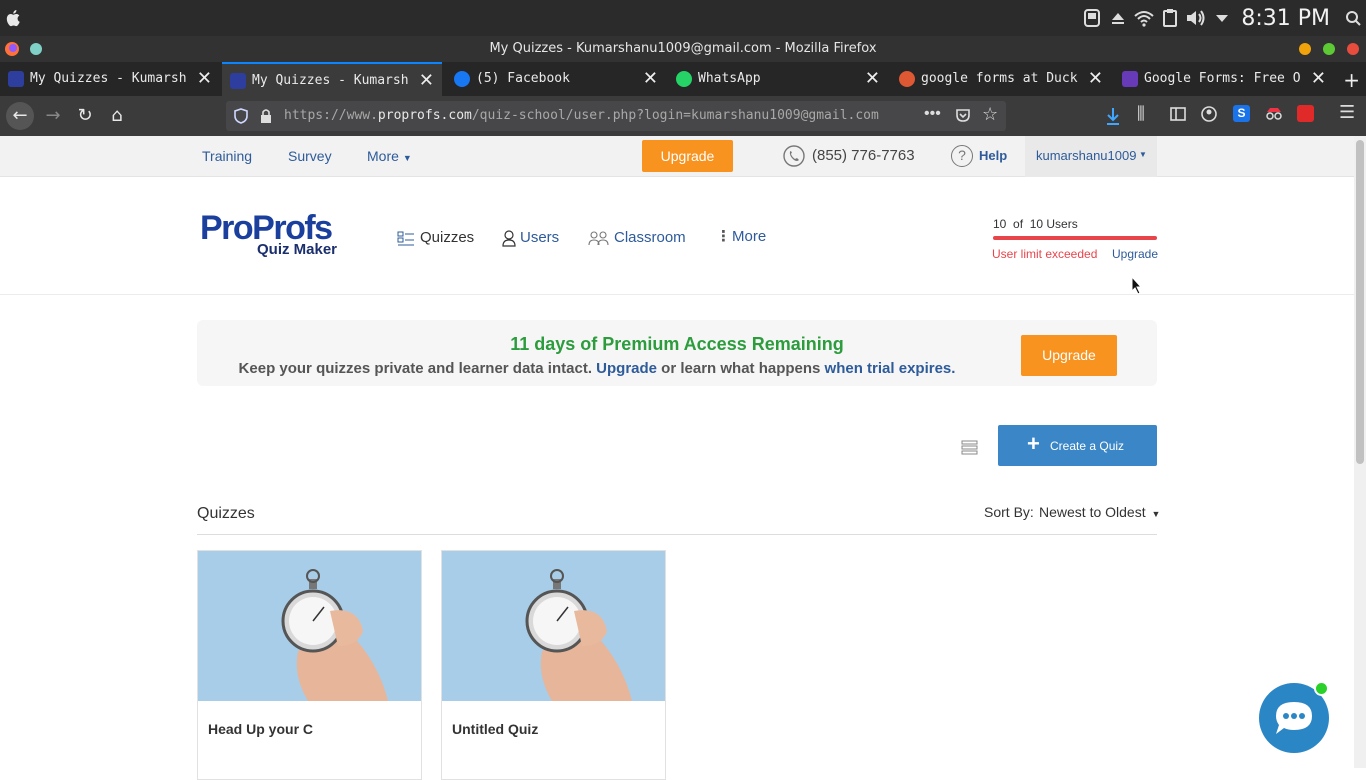 The height and width of the screenshot is (780, 1366). I want to click on tab-my-quizzes-1: My Quizzes - Kumarsh ✕, so click(110, 79).